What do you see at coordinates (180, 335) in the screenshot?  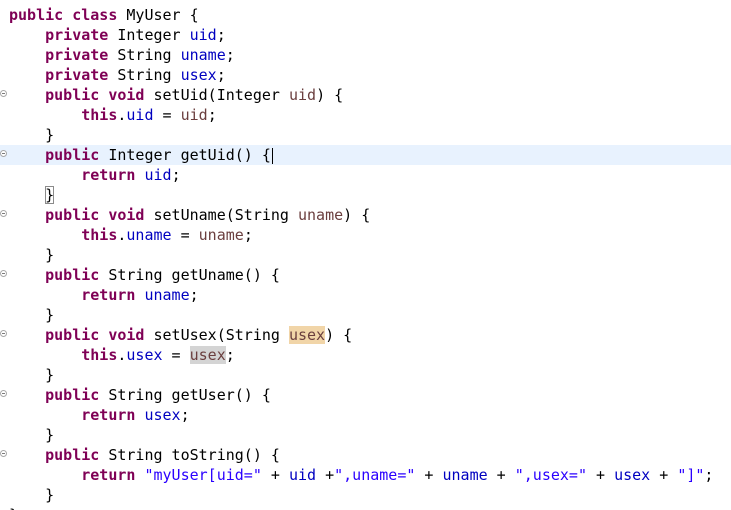 I see `code-text: public void setUsex(String usex) {` at bounding box center [180, 335].